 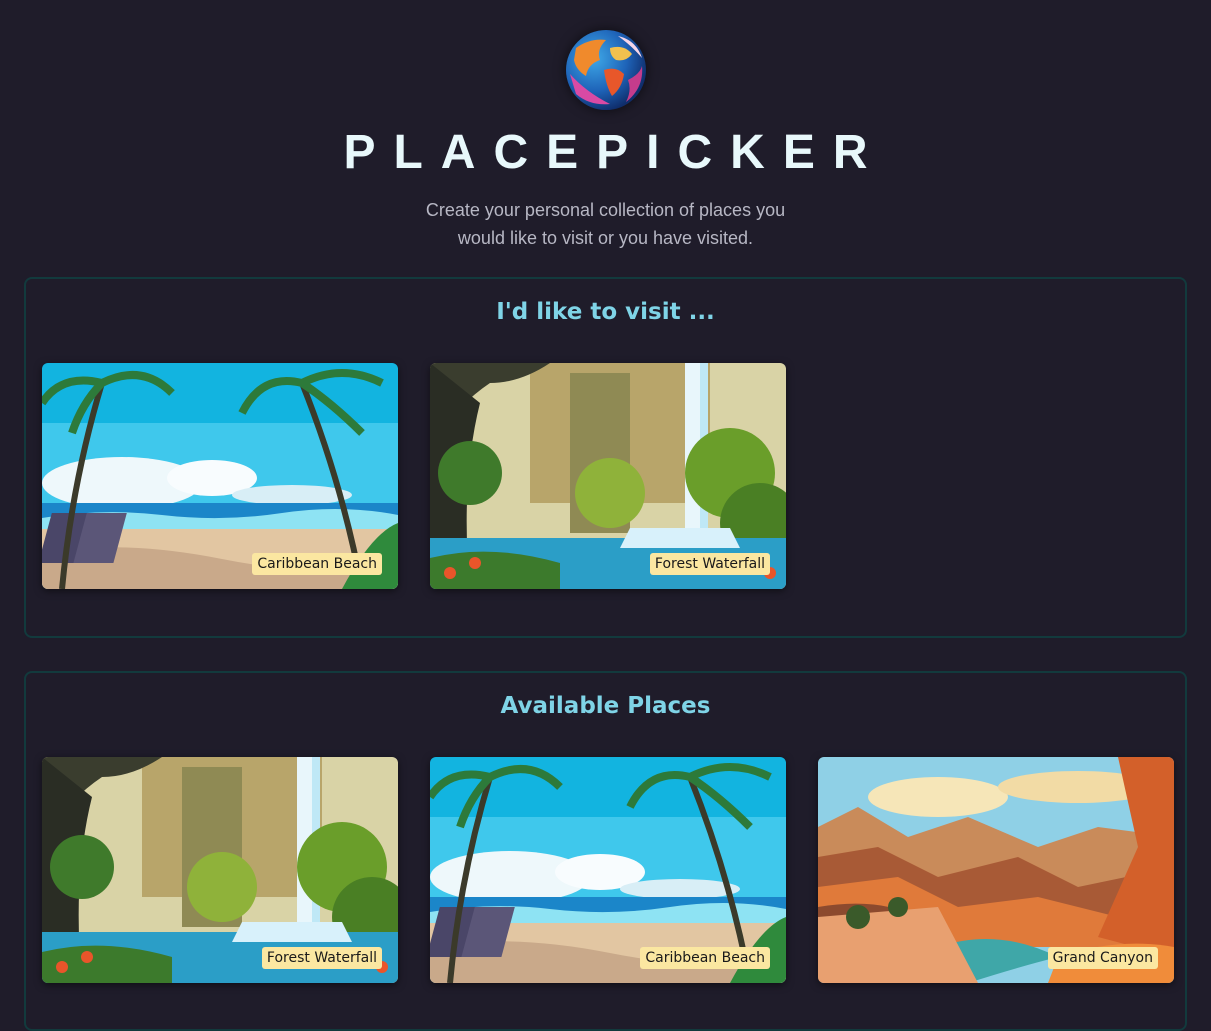 I want to click on available-section-title: Available Places, so click(x=605, y=706).